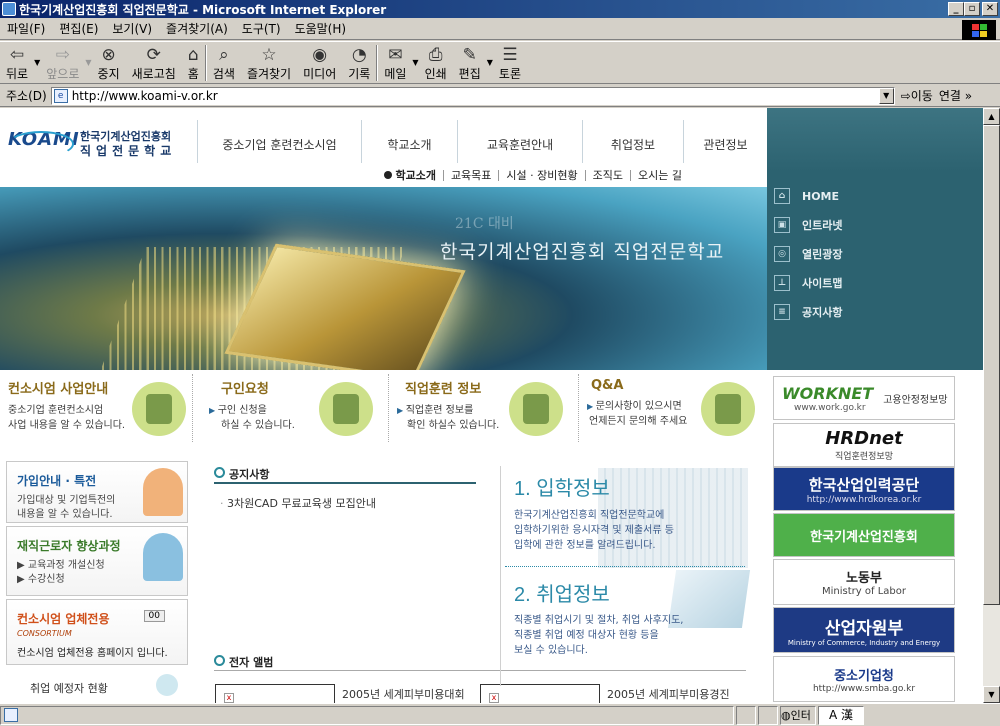  Describe the element at coordinates (972, 9) in the screenshot. I see `maximize-button: ▫` at that location.